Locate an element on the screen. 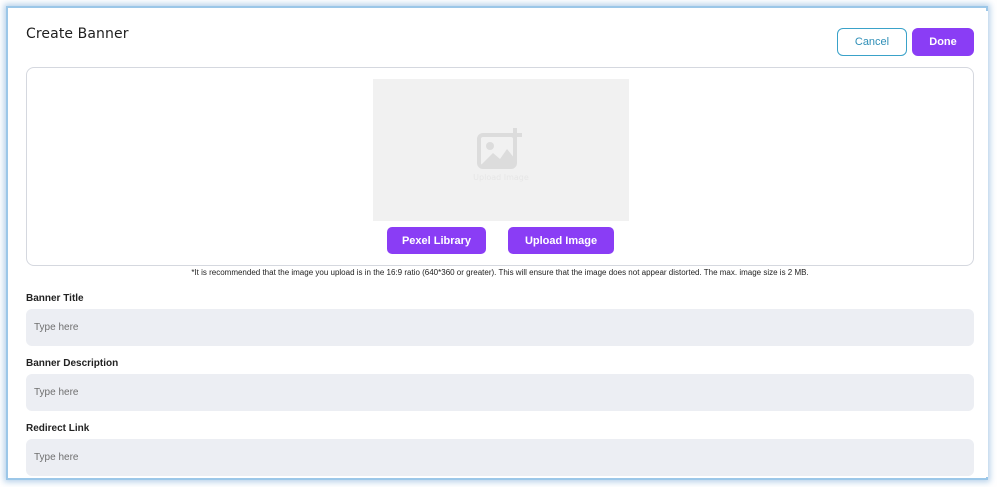  preview-placeholder-label: Upload Image is located at coordinates (501, 177).